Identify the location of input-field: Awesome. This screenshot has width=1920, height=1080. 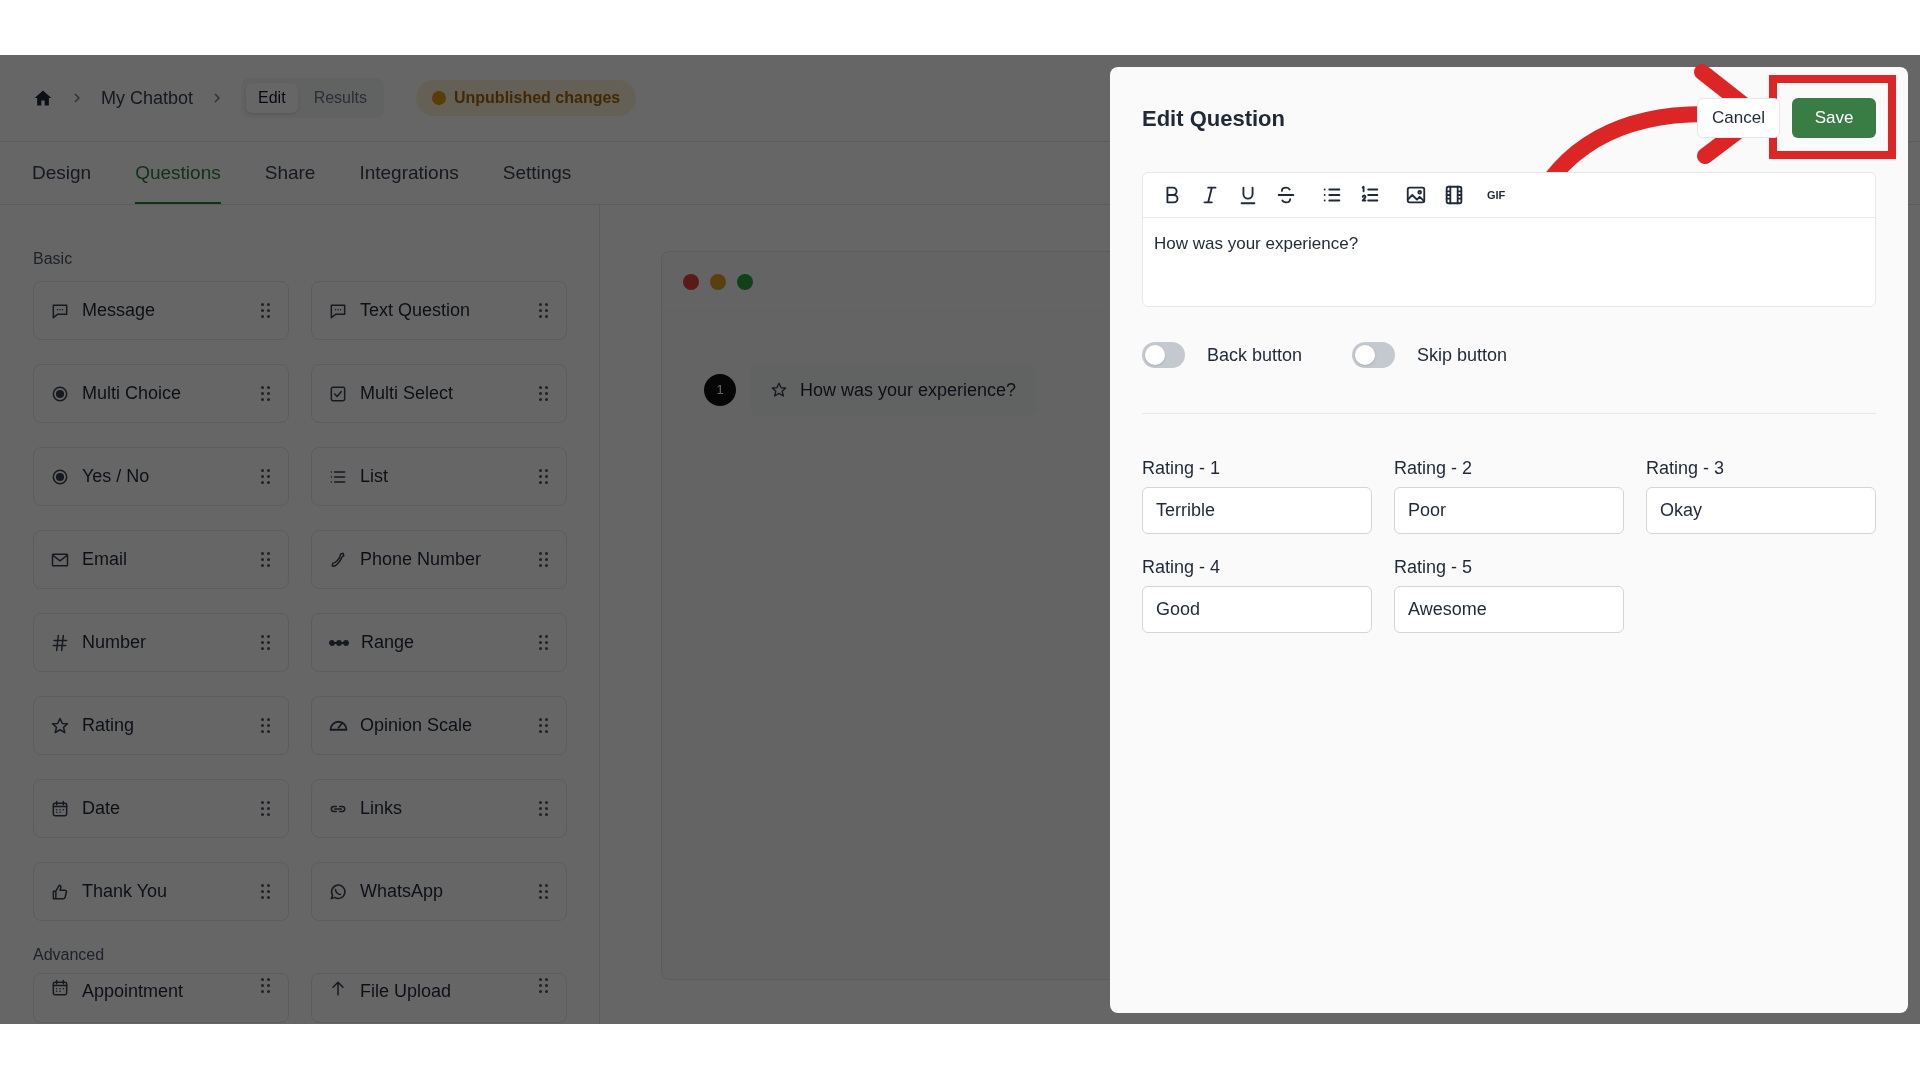
(1509, 609).